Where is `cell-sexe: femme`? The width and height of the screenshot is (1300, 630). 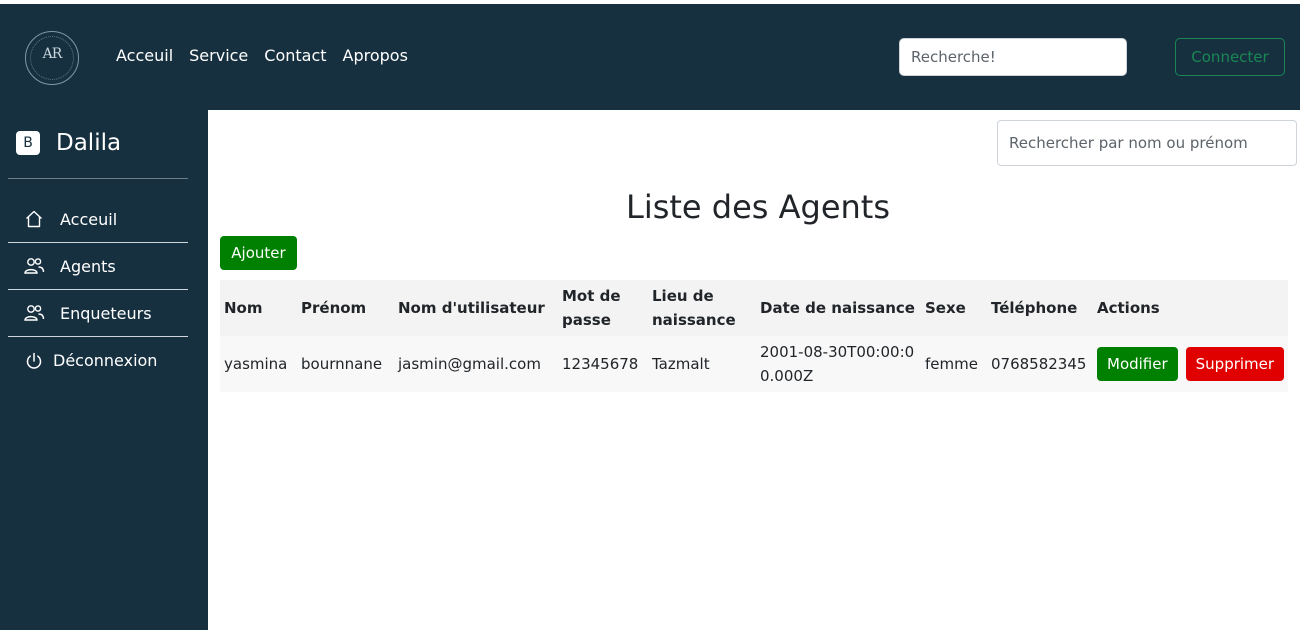
cell-sexe: femme is located at coordinates (954, 364).